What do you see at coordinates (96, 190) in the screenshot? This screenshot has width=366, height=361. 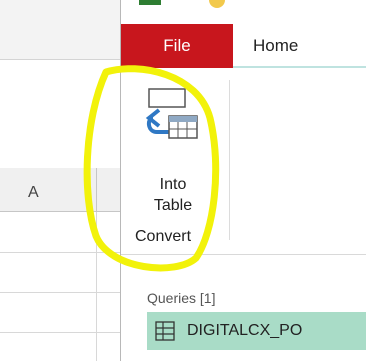 I see `column-divider` at bounding box center [96, 190].